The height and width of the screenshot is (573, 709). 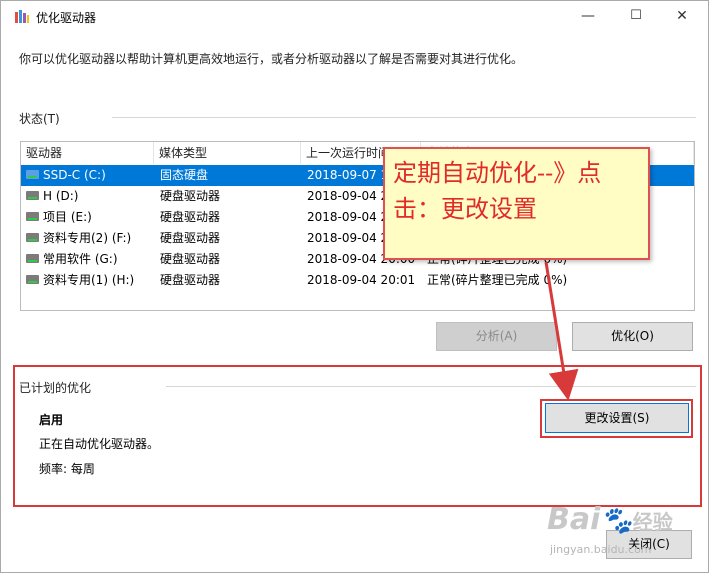 What do you see at coordinates (67, 217) in the screenshot?
I see `drive-name: 项目 (E:)` at bounding box center [67, 217].